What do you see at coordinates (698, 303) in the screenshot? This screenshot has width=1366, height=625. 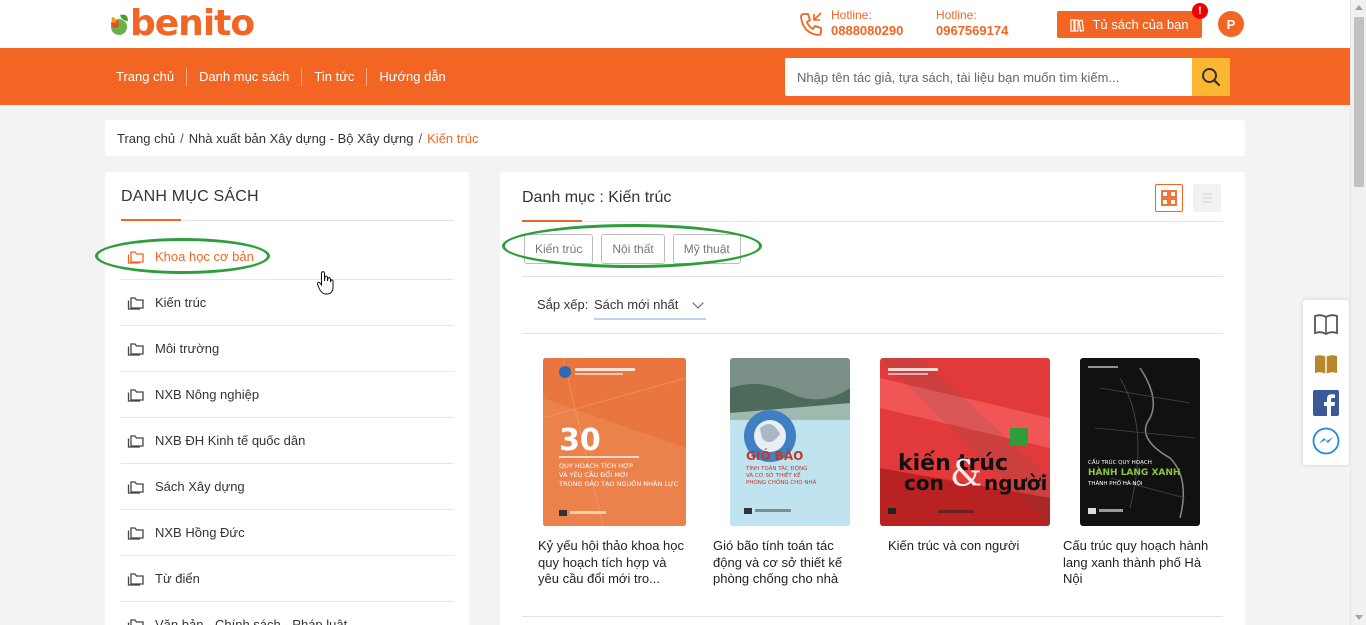 I see `chevron-down-icon` at bounding box center [698, 303].